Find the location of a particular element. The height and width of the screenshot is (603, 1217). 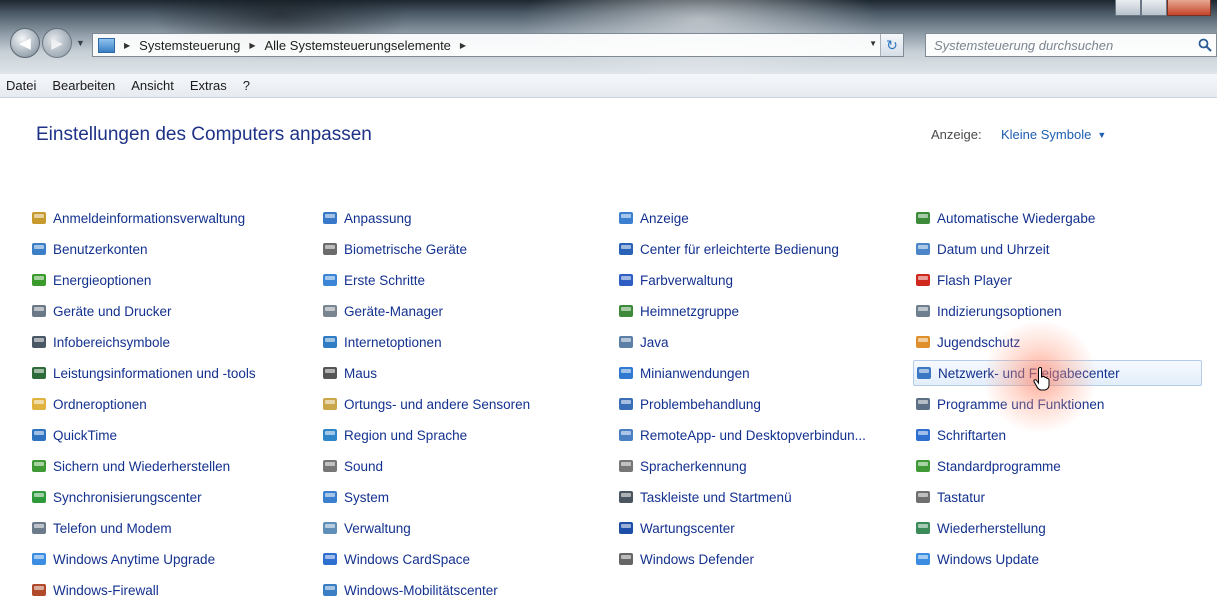

cpl-item: Windows Defender is located at coordinates (756, 559).